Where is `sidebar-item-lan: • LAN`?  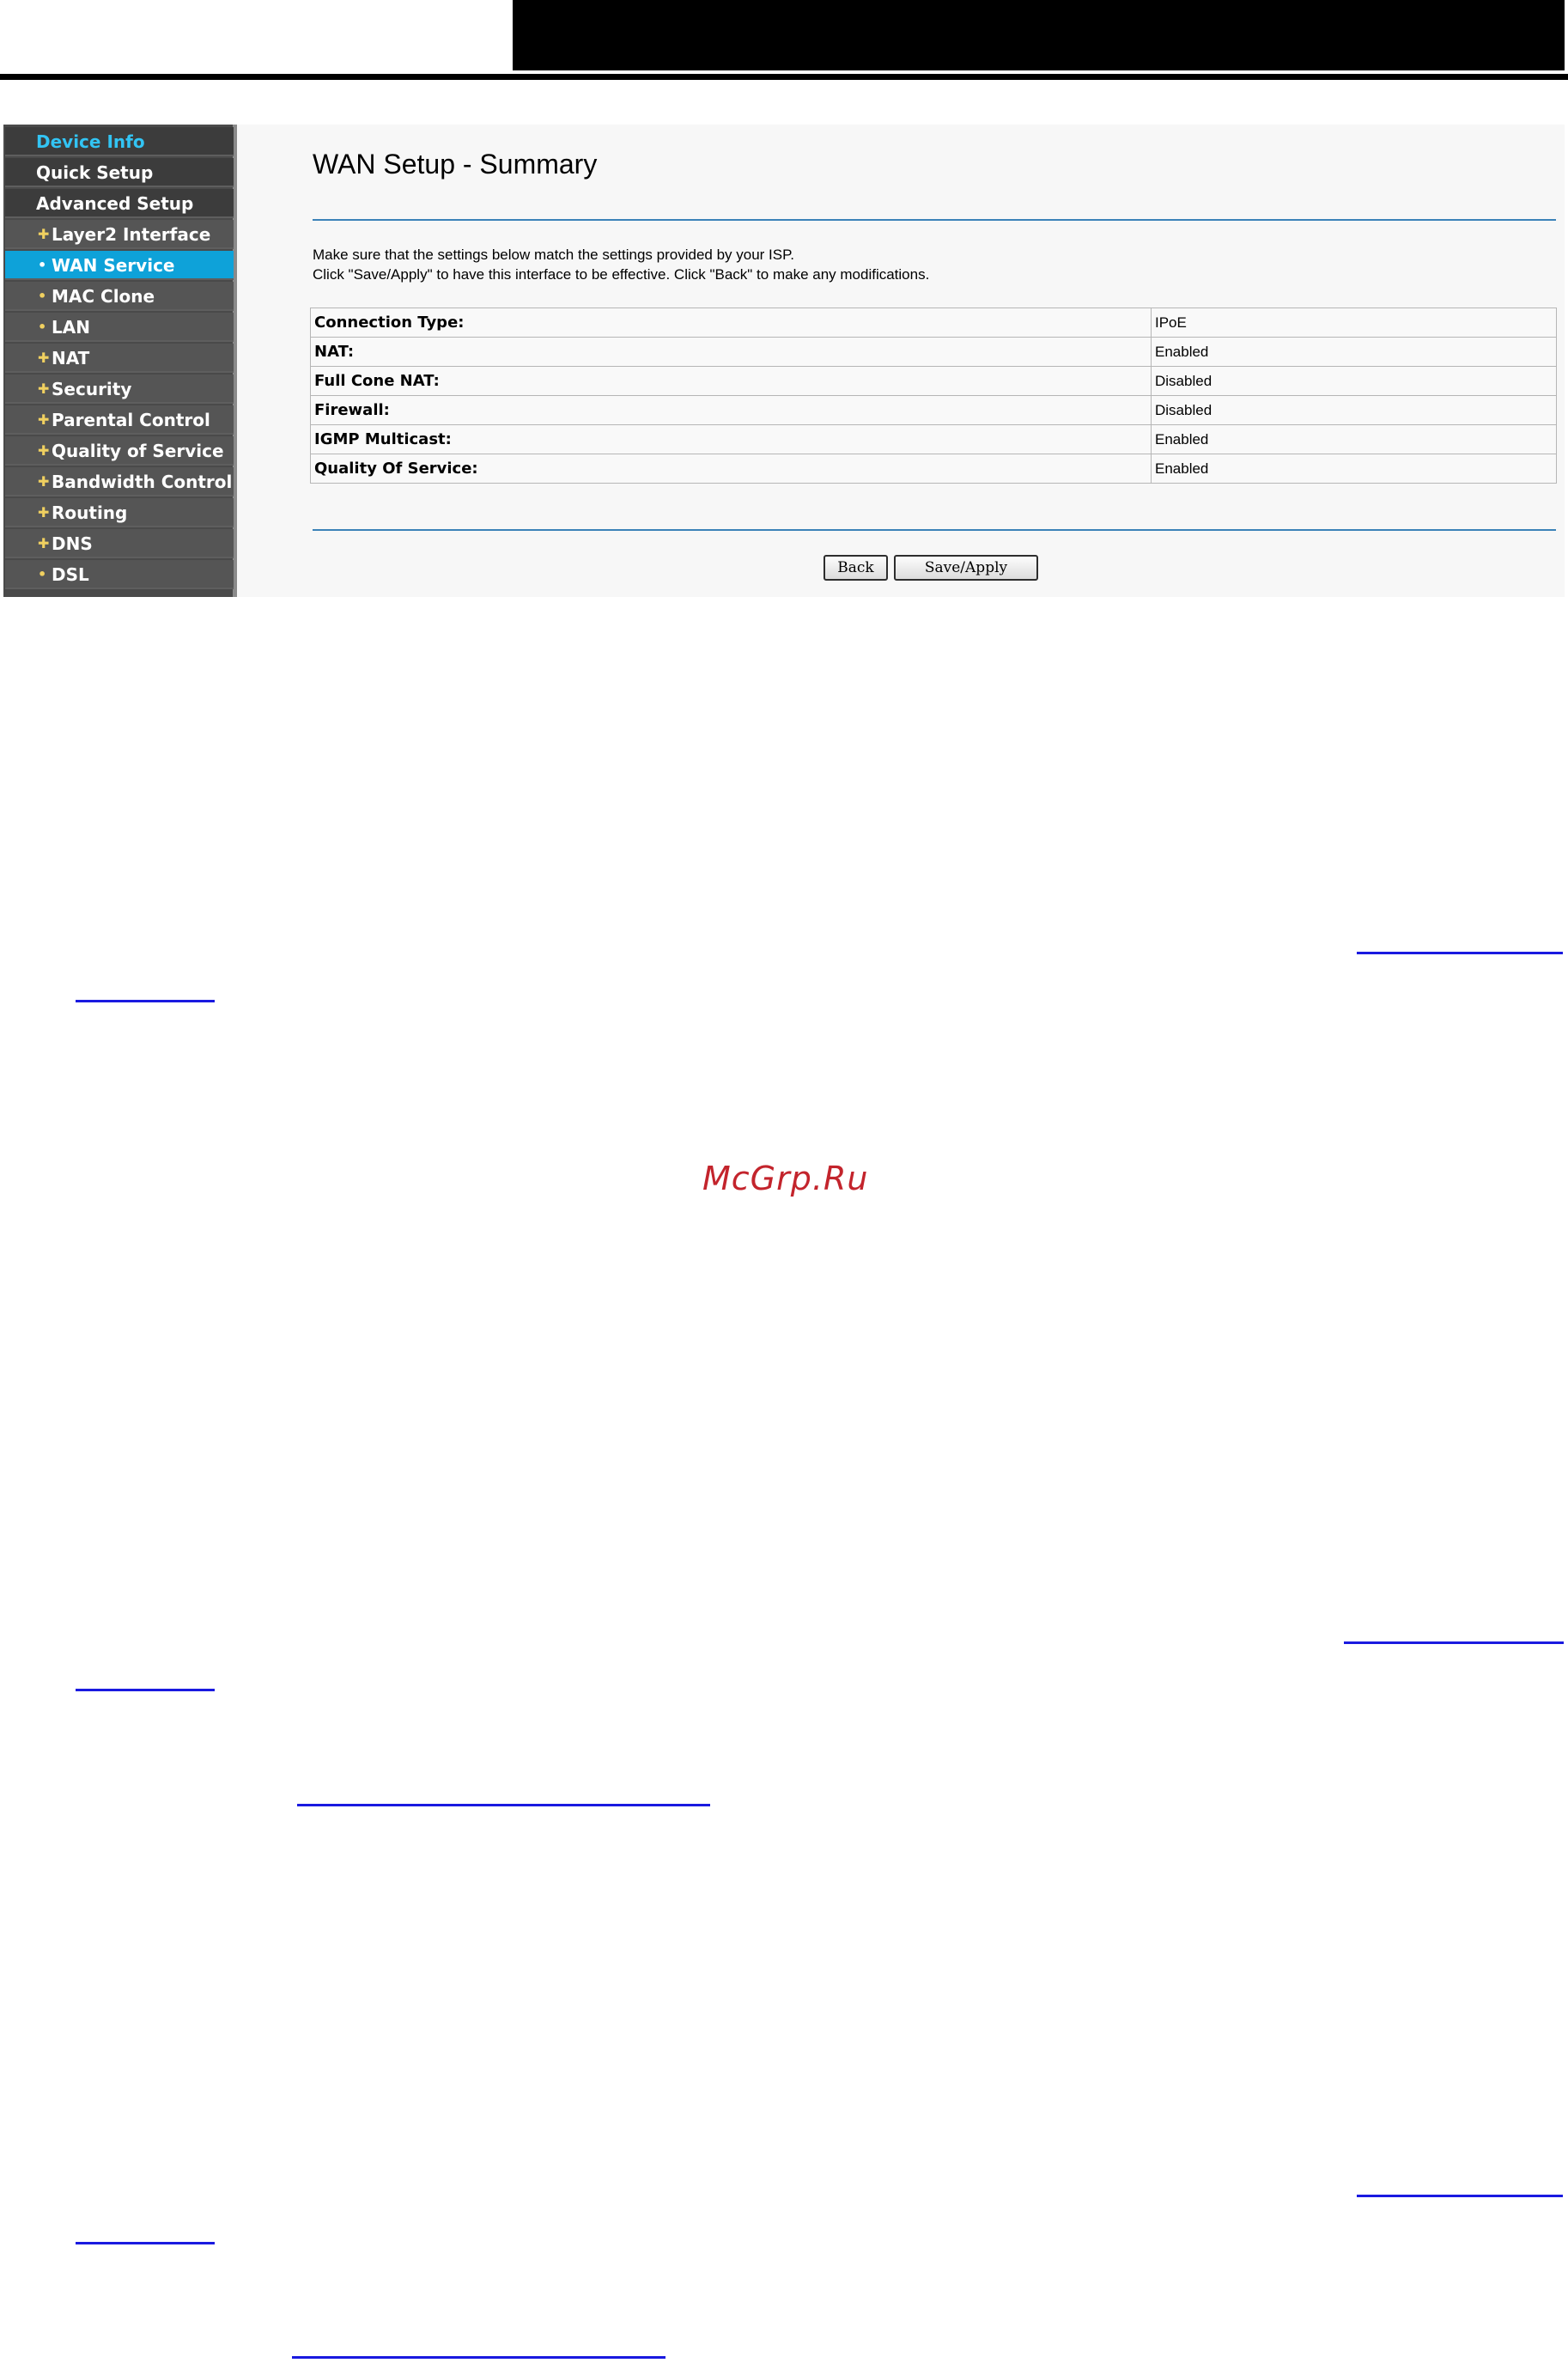 sidebar-item-lan: • LAN is located at coordinates (119, 327).